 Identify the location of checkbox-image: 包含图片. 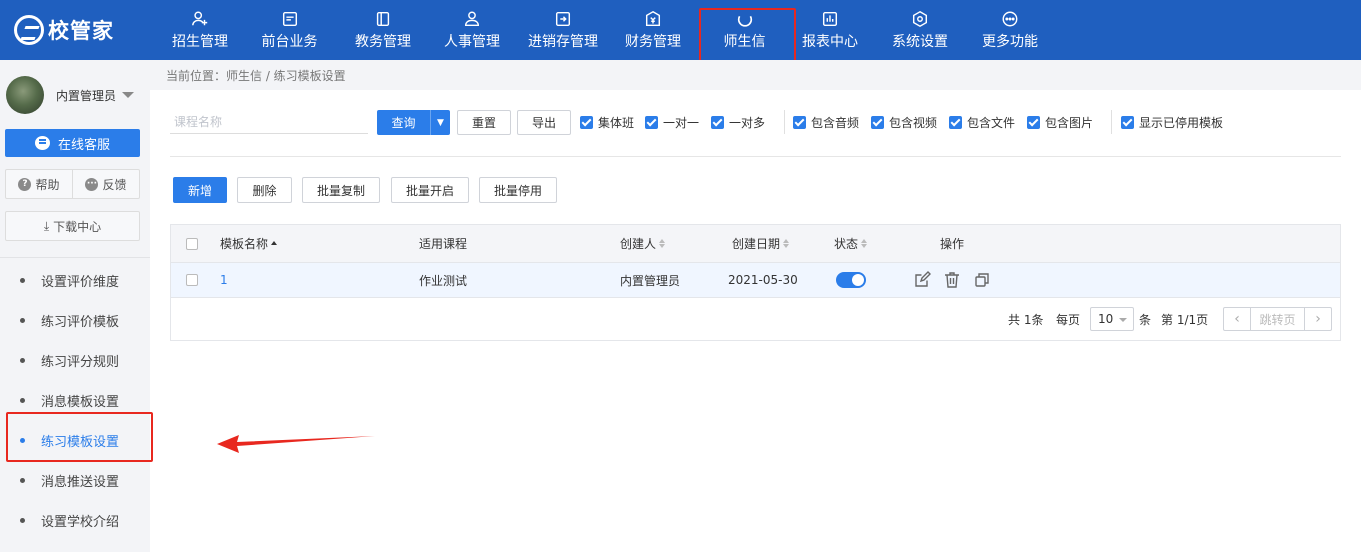
(1060, 122).